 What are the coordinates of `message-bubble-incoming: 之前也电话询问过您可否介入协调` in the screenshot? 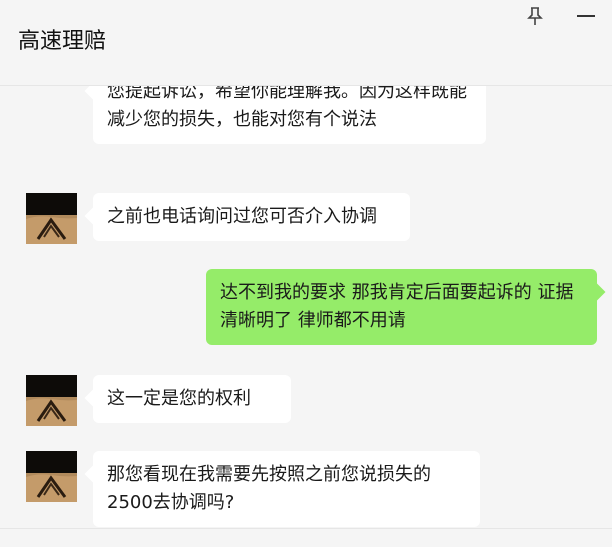 It's located at (251, 217).